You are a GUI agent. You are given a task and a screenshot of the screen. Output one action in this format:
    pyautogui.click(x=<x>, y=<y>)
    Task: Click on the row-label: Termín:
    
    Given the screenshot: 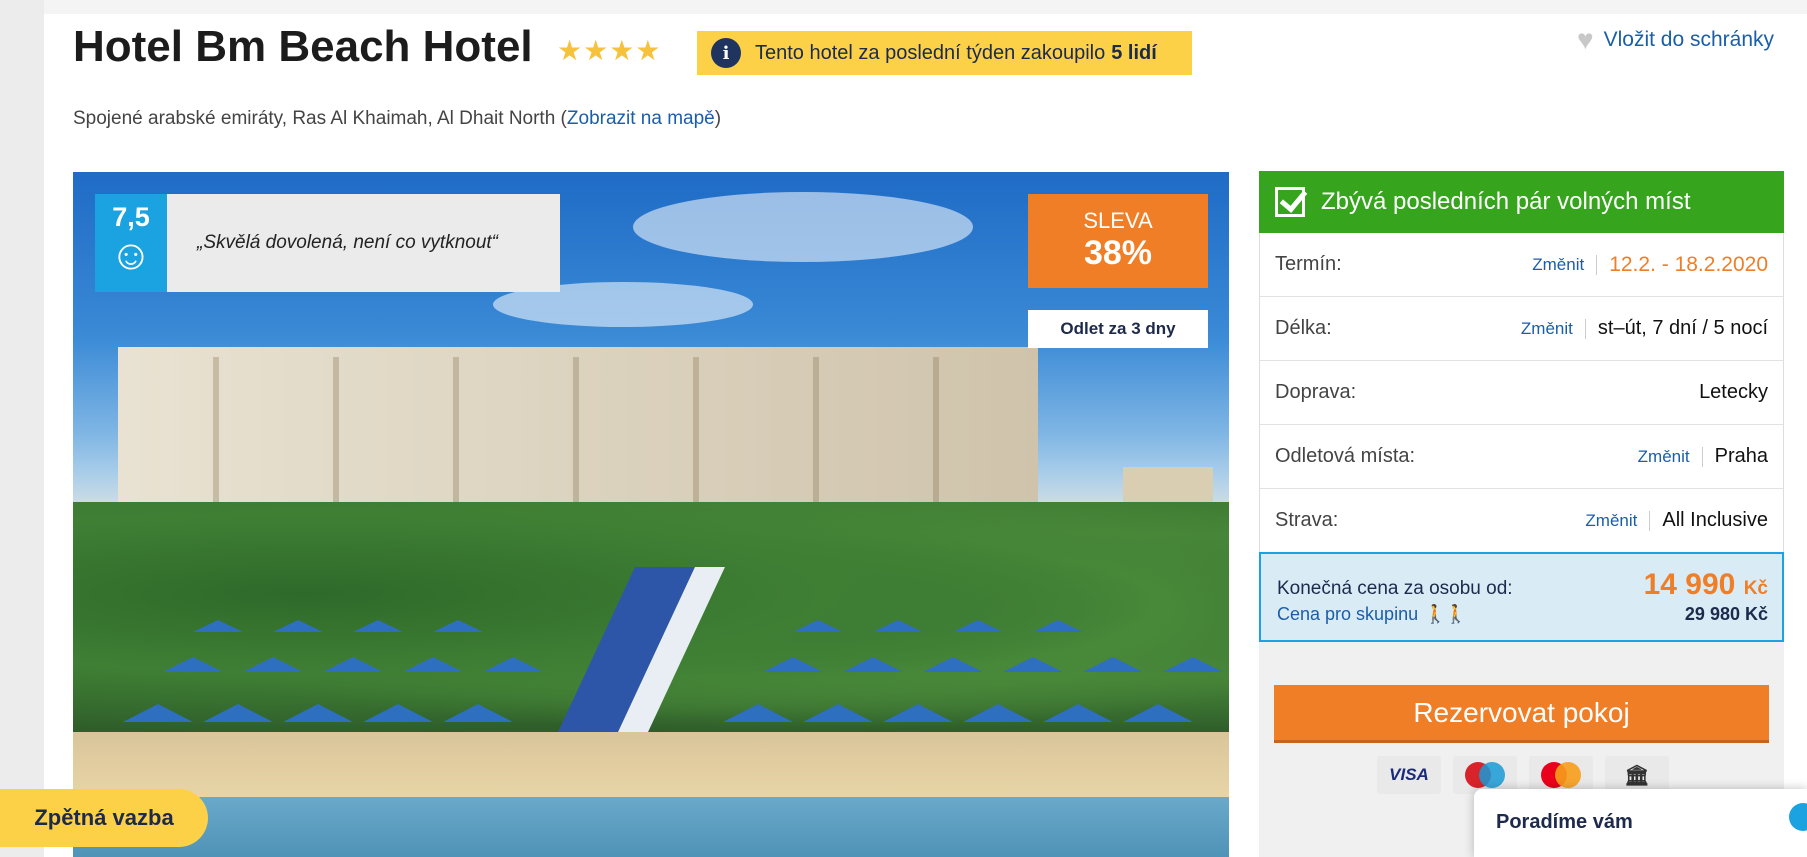 What is the action you would take?
    pyautogui.click(x=1308, y=264)
    